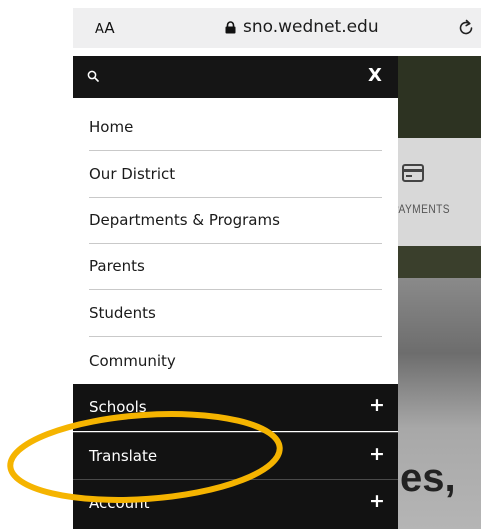  Describe the element at coordinates (119, 503) in the screenshot. I see `menu-item-label: Account` at that location.